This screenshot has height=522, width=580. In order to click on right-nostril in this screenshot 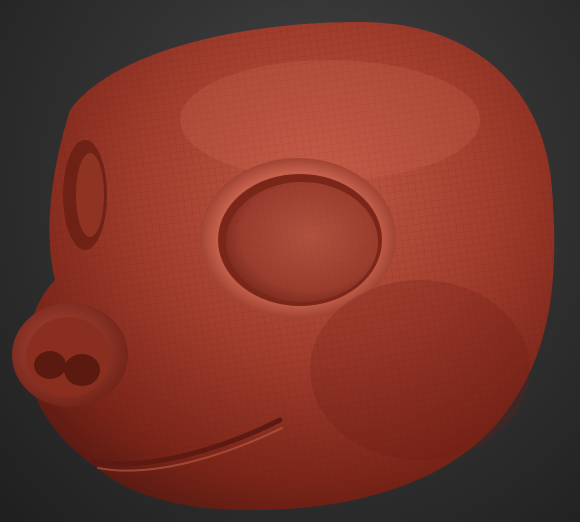, I will do `click(82, 370)`.